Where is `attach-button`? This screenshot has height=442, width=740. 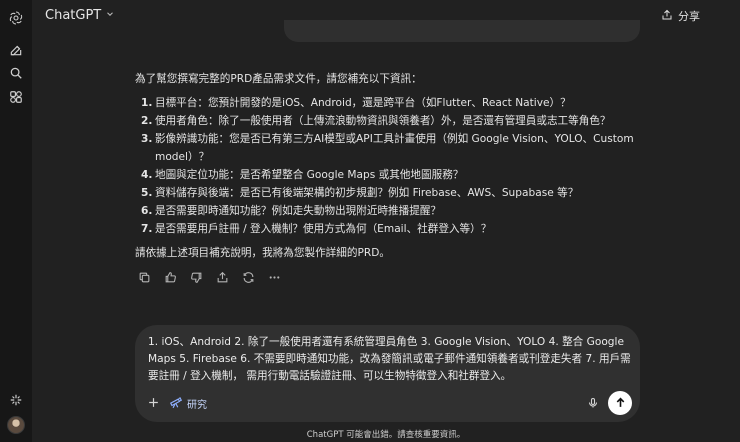
attach-button is located at coordinates (153, 403).